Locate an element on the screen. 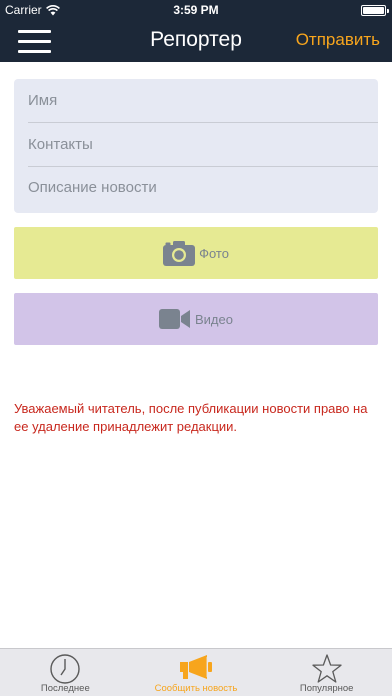 Image resolution: width=392 pixels, height=696 pixels. photo-label: Фото is located at coordinates (214, 253).